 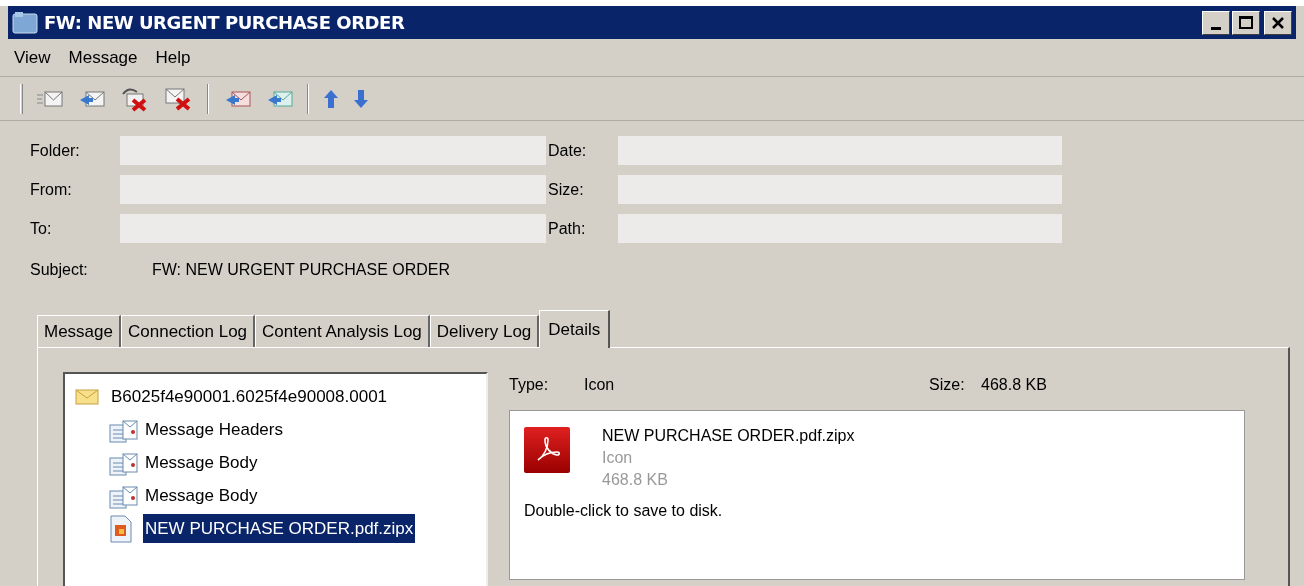 I want to click on minimize-icon, so click(x=1216, y=28).